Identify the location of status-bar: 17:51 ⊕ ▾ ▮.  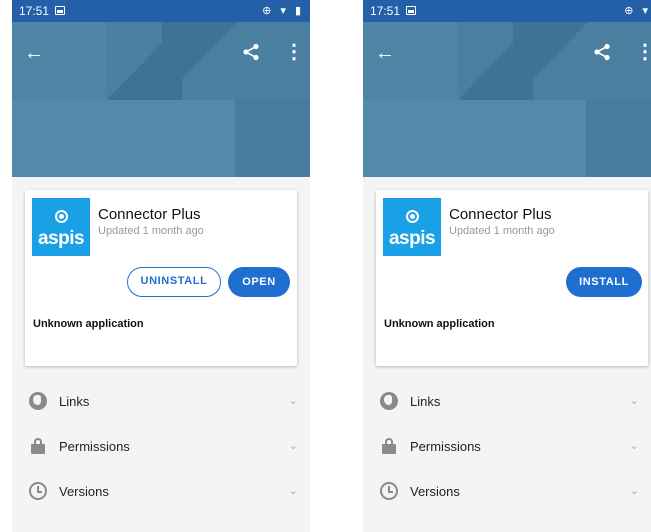
(161, 11).